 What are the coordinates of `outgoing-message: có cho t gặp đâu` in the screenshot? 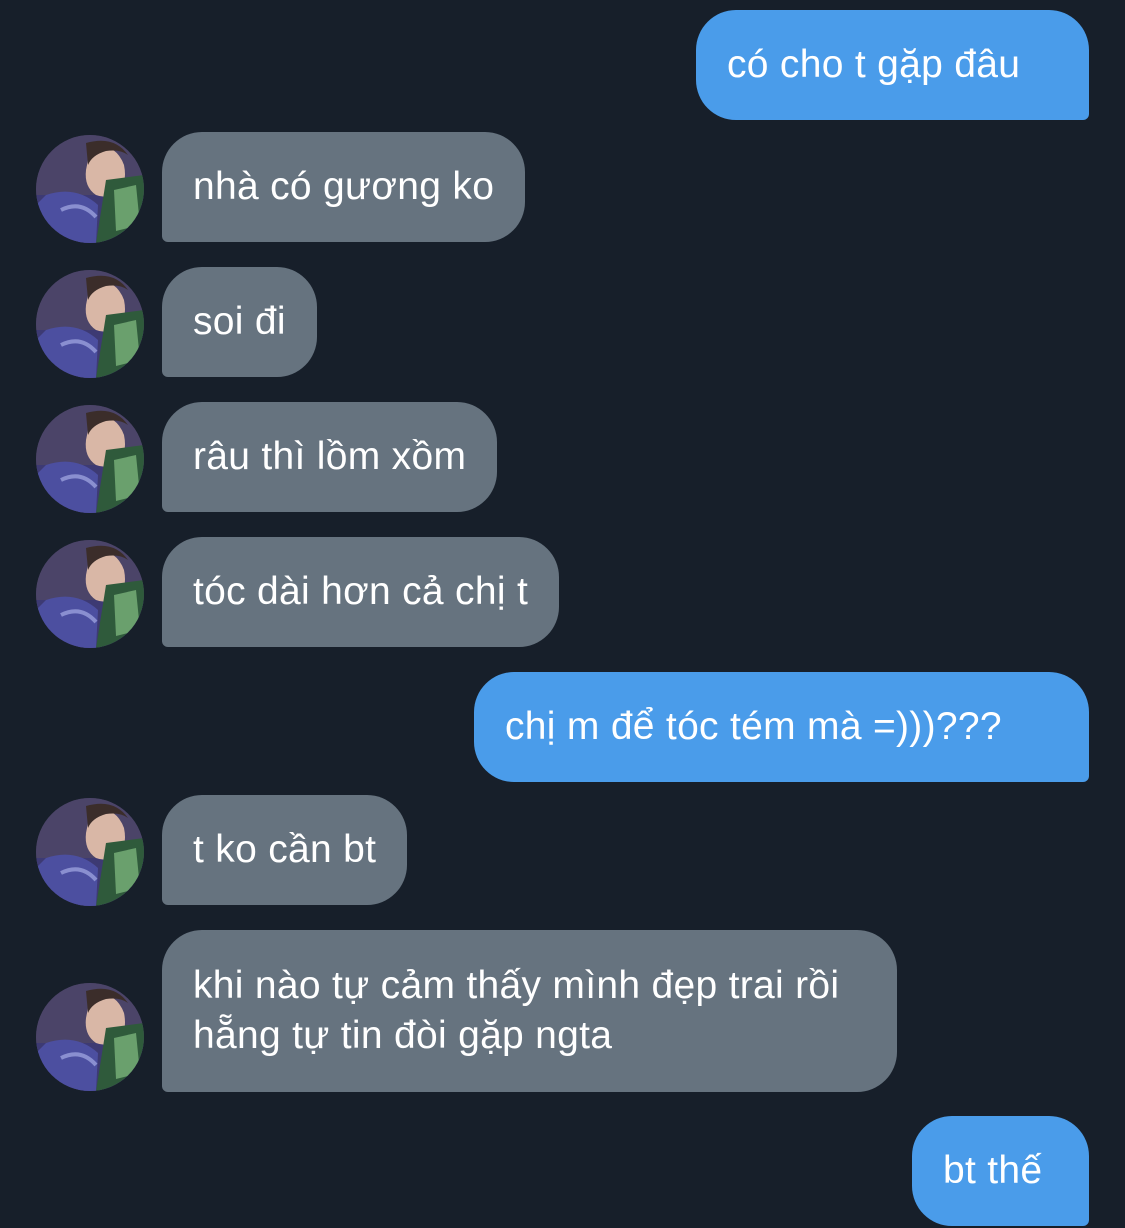 It's located at (892, 65).